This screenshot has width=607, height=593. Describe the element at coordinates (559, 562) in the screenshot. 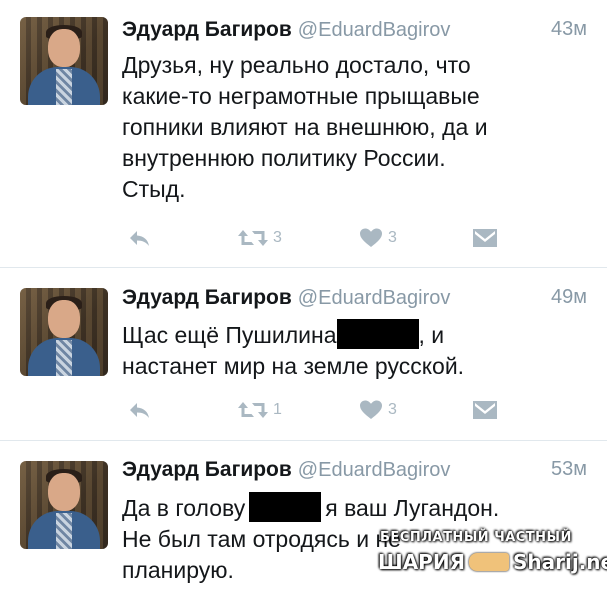

I see `watermark-right: Sharij.net` at that location.